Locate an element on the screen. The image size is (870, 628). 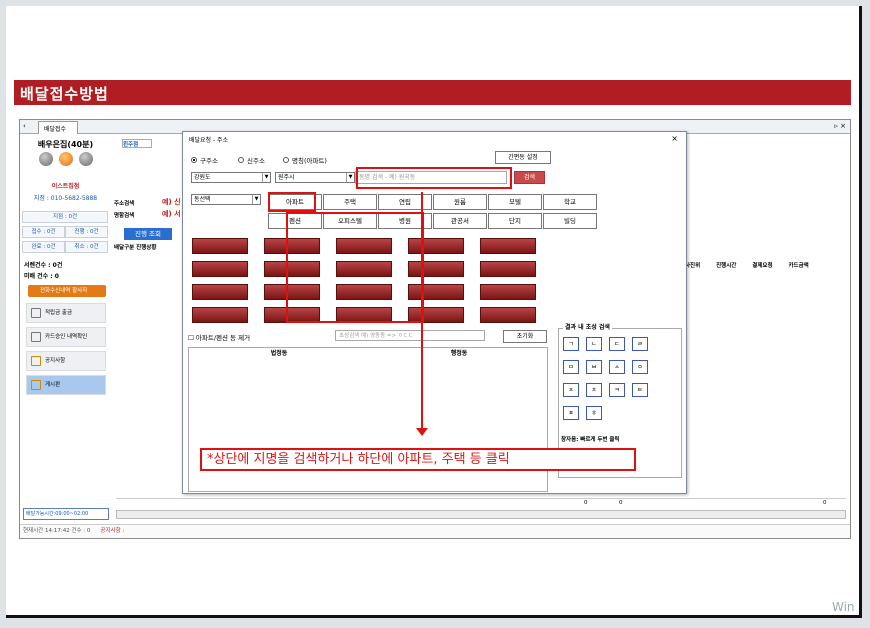
city-select: 원주시 ▼ is located at coordinates (315, 177).